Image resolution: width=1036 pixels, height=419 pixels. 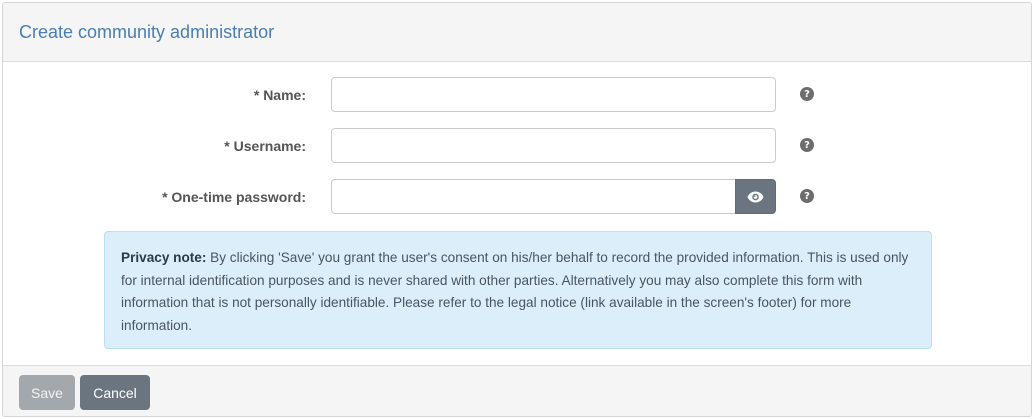 I want to click on privacy-note-title: Privacy note:, so click(x=164, y=257).